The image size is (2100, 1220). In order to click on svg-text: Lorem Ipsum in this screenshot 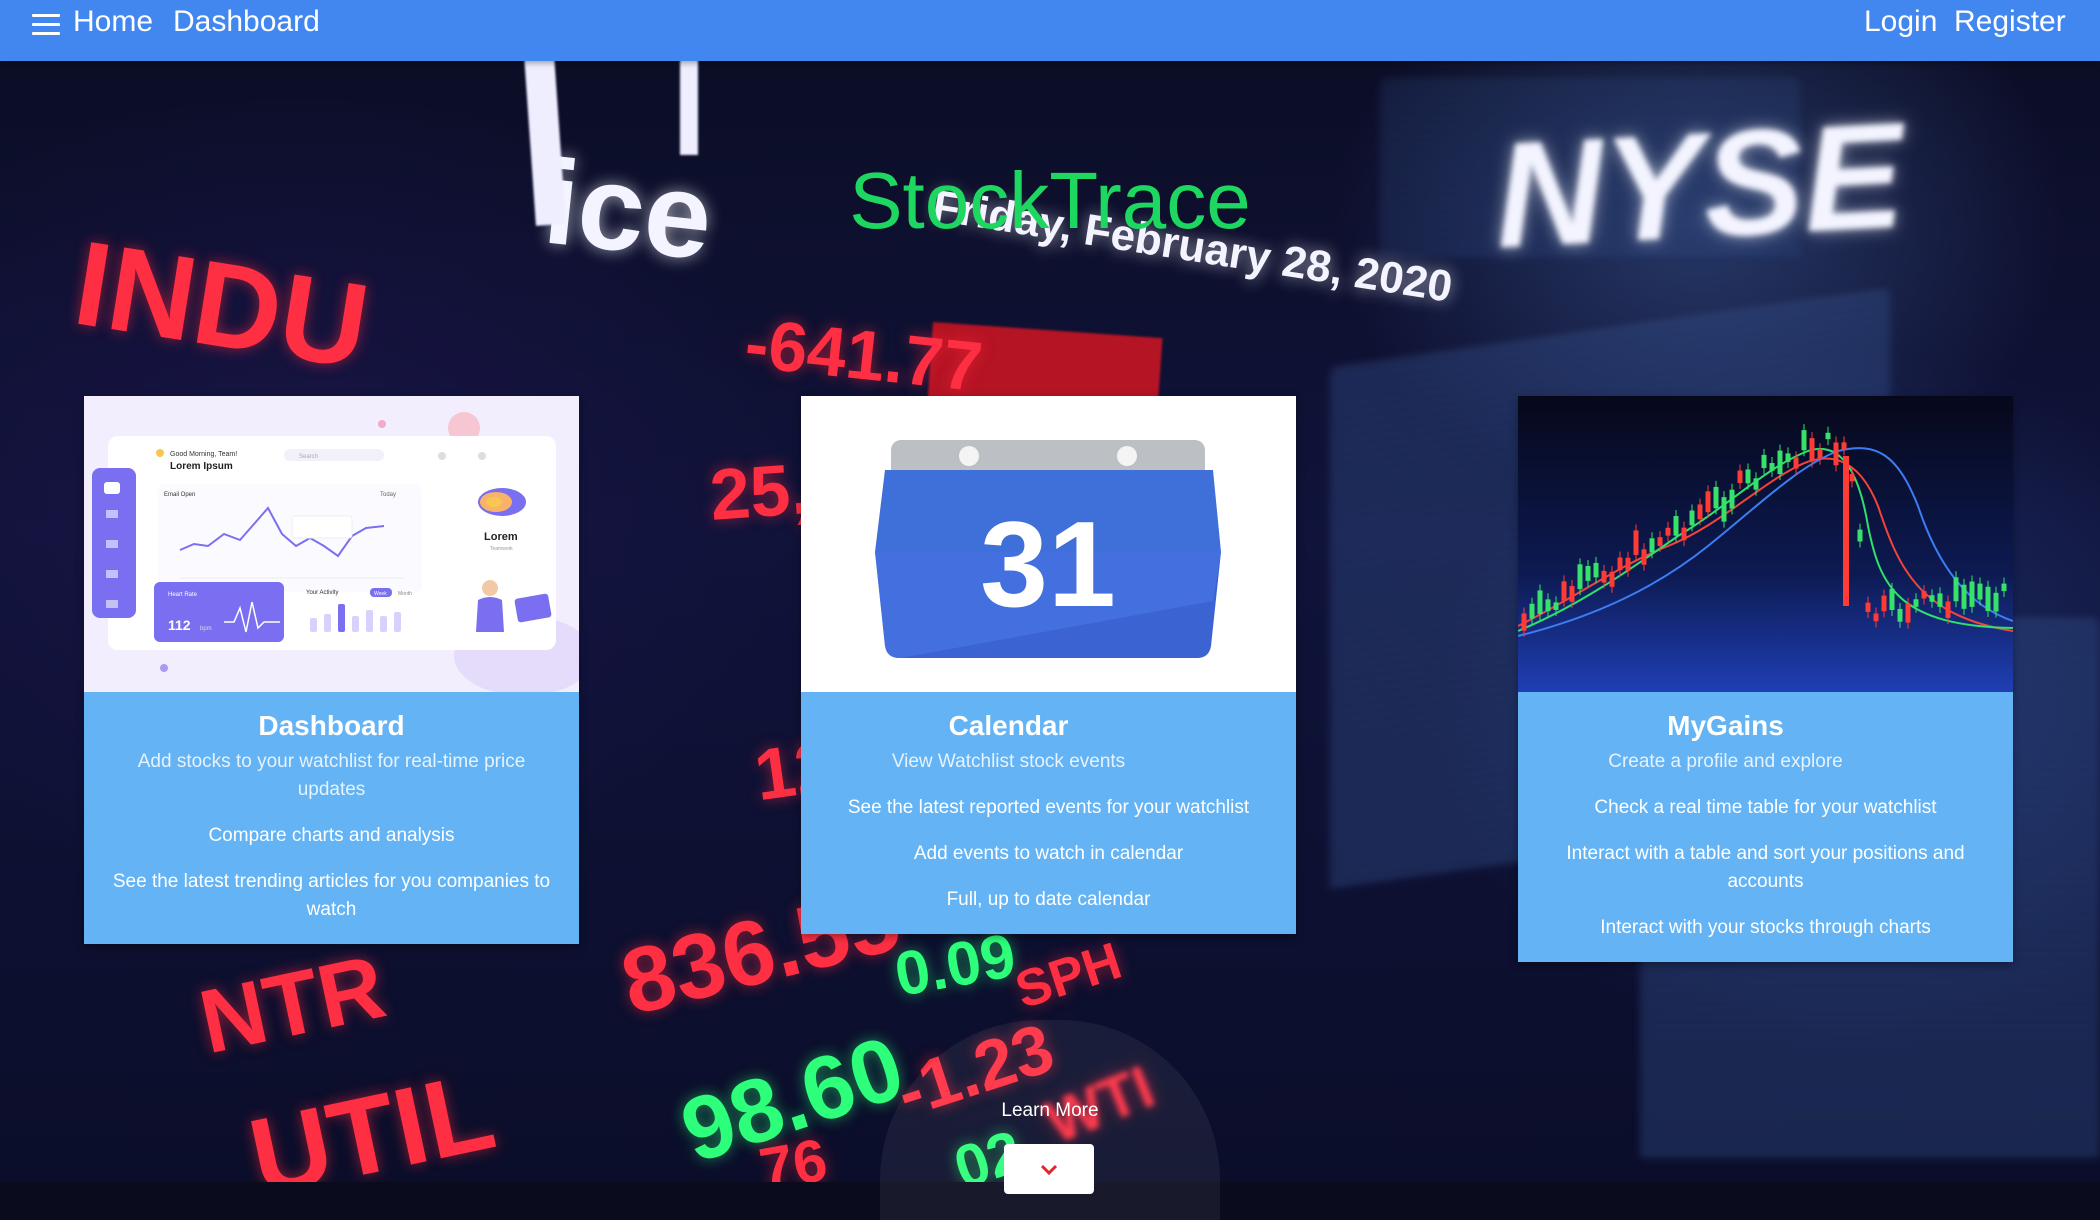, I will do `click(201, 466)`.